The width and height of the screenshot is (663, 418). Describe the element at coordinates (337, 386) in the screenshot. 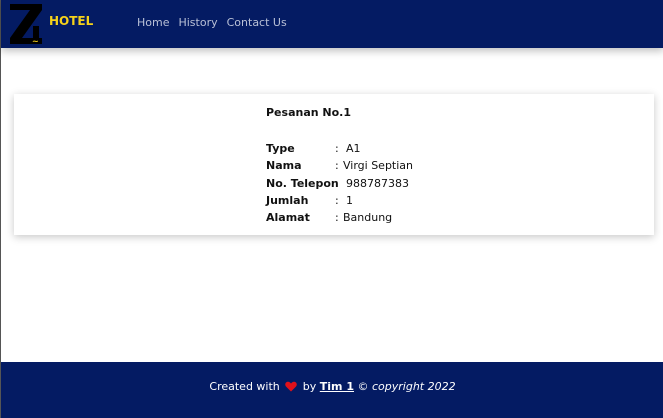

I see `team-link: Tim 1` at that location.